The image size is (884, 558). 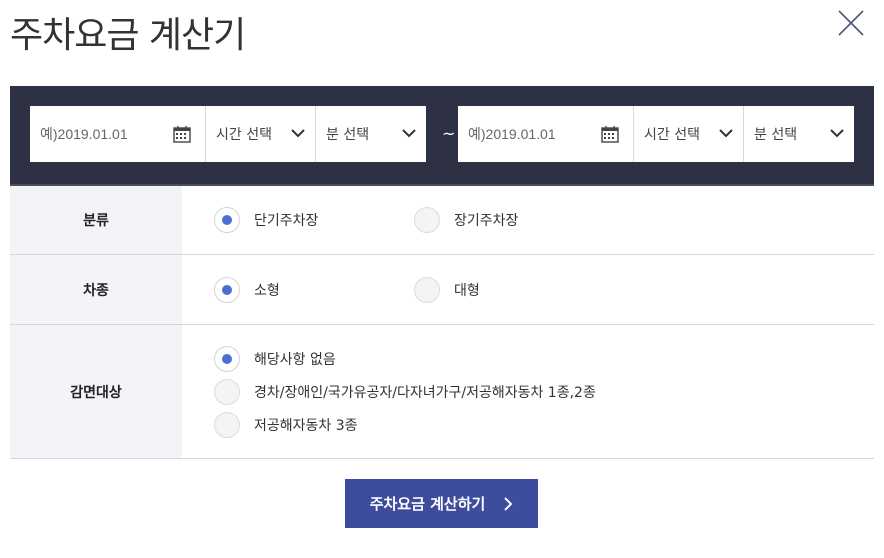 I want to click on close-icon, so click(x=851, y=23).